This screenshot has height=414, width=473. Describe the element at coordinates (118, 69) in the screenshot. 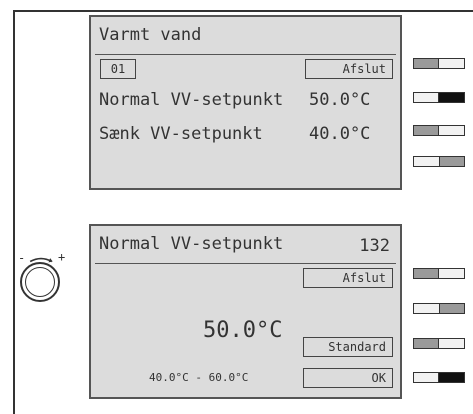

I see `menu-index: 01` at that location.